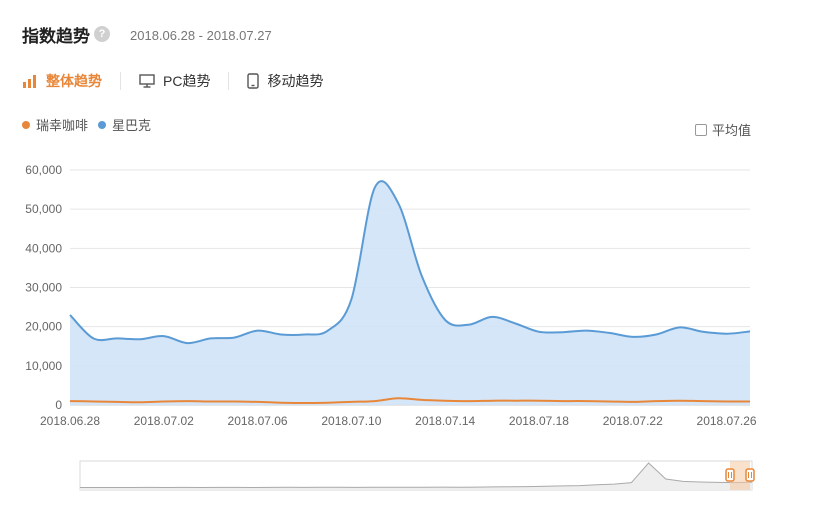 The width and height of the screenshot is (820, 510). I want to click on y-tick-label: 20,000, so click(43, 327).